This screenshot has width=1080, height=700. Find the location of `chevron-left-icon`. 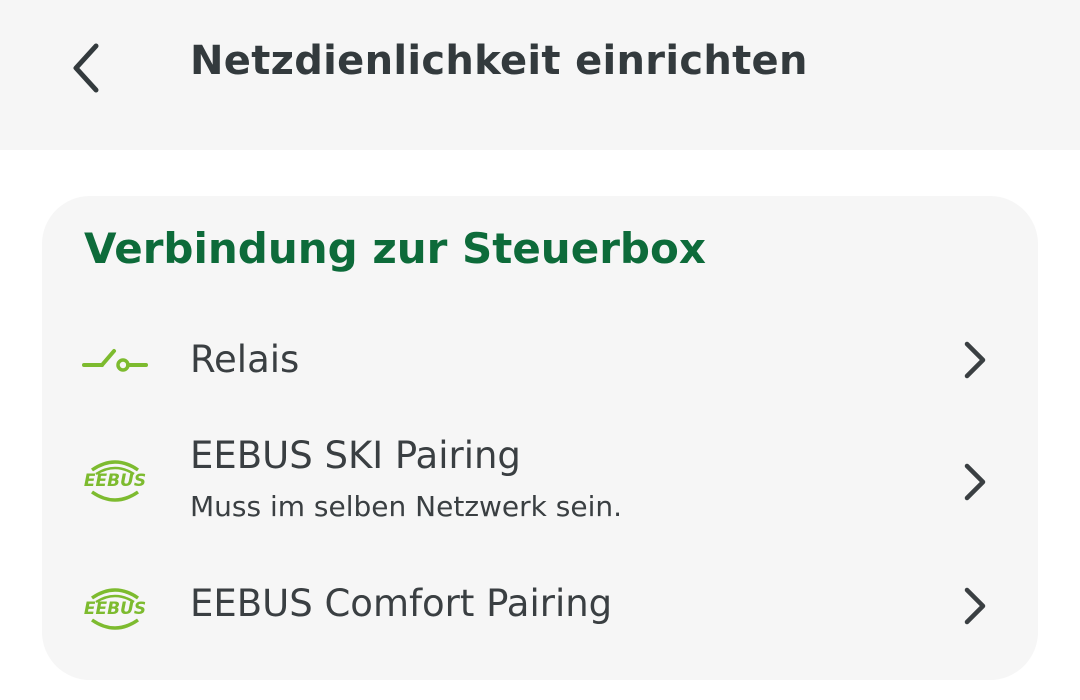

chevron-left-icon is located at coordinates (86, 68).